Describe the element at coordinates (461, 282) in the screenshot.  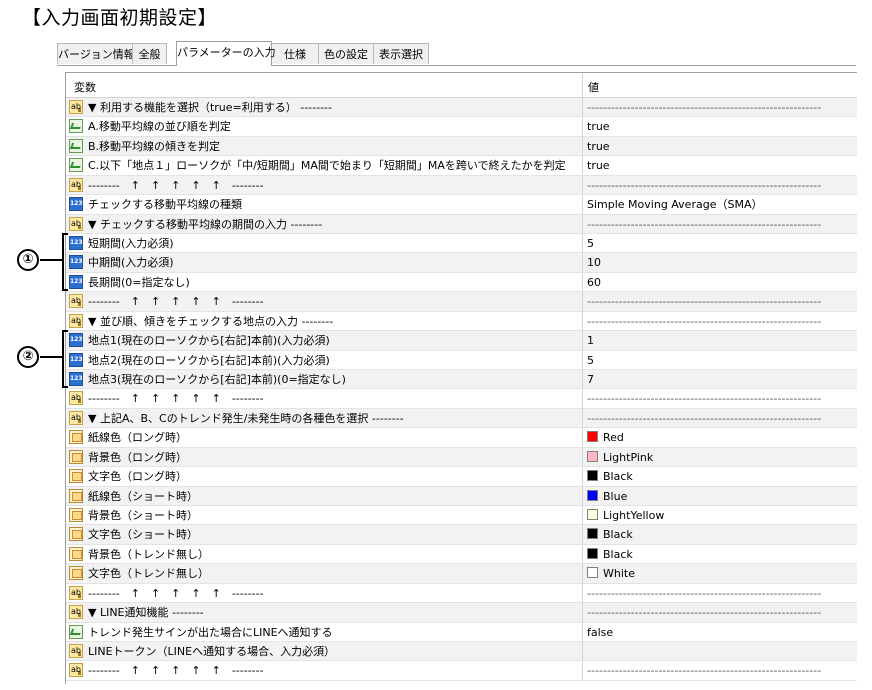
I see `table-row: 長期間(0=指定なし) 60` at that location.